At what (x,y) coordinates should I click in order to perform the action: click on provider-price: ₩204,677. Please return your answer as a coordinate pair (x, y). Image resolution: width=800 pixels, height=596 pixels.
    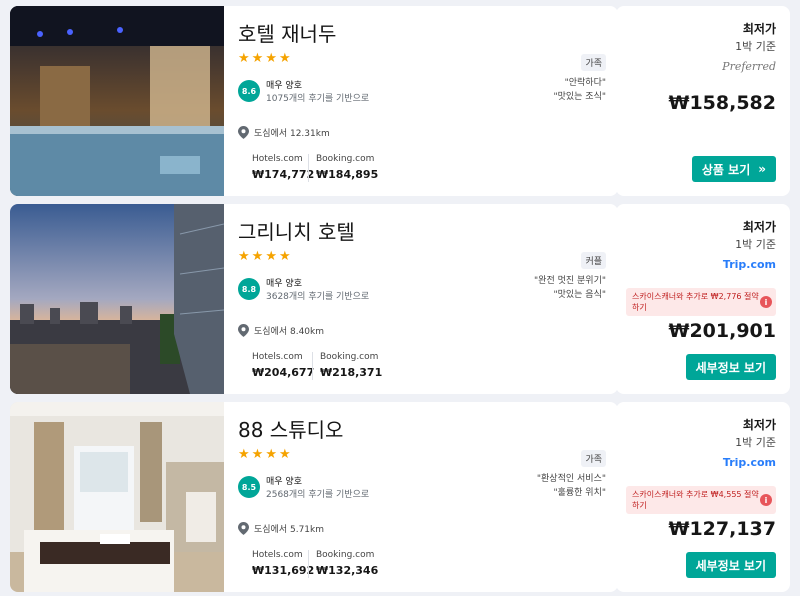
    Looking at the image, I should click on (283, 372).